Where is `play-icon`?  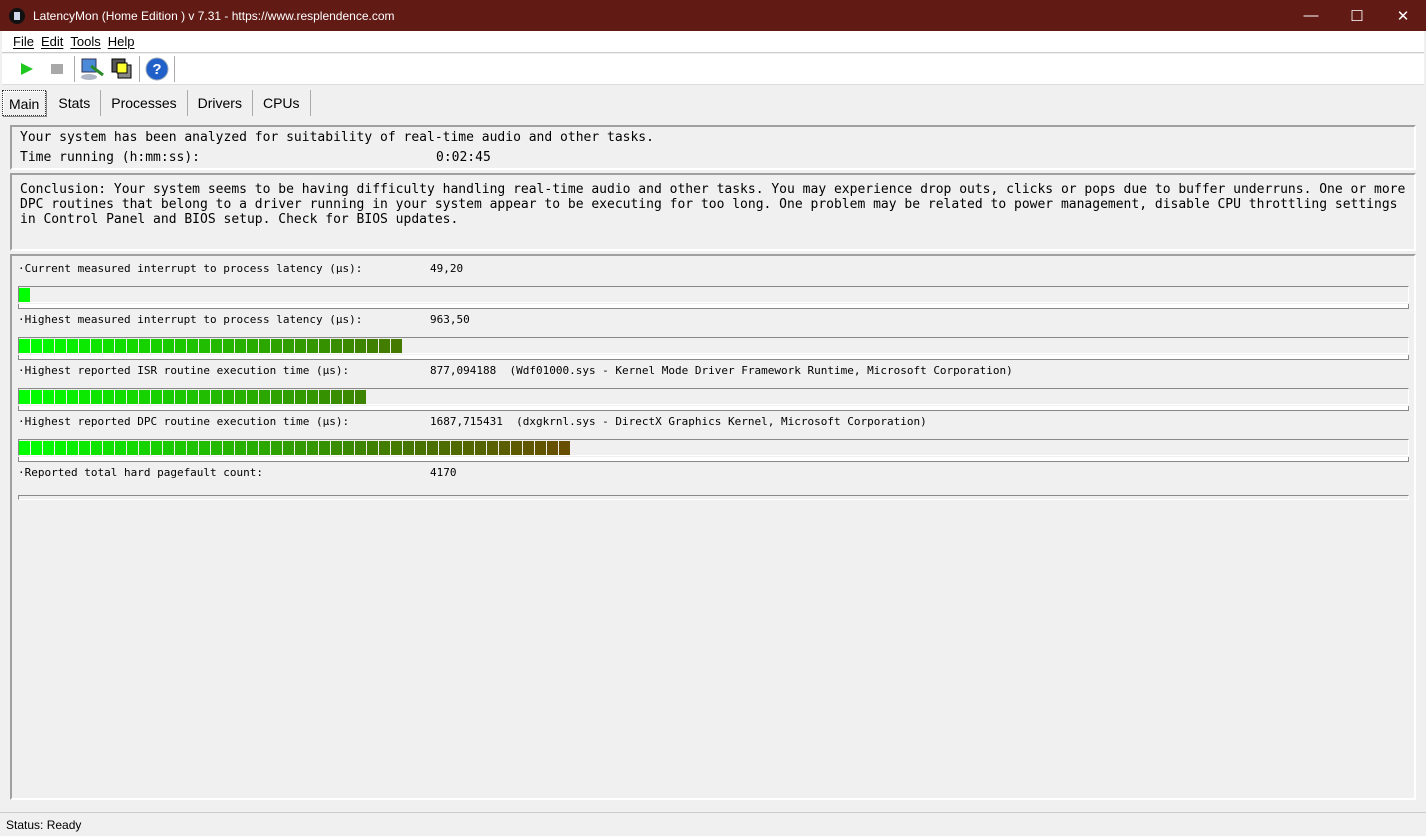
play-icon is located at coordinates (27, 69).